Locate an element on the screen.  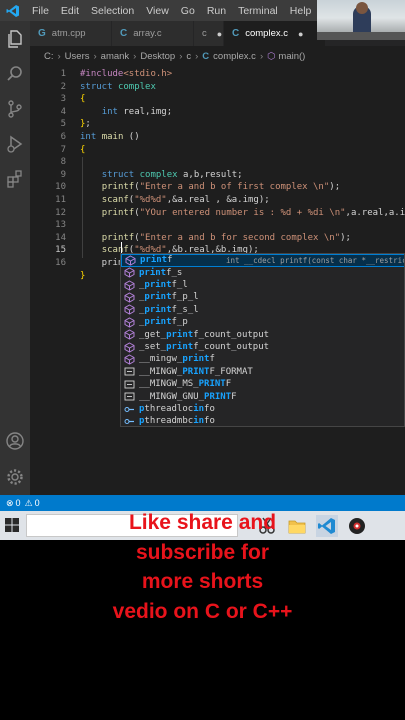
breadcrumb-item: Desktop is located at coordinates (157, 56).